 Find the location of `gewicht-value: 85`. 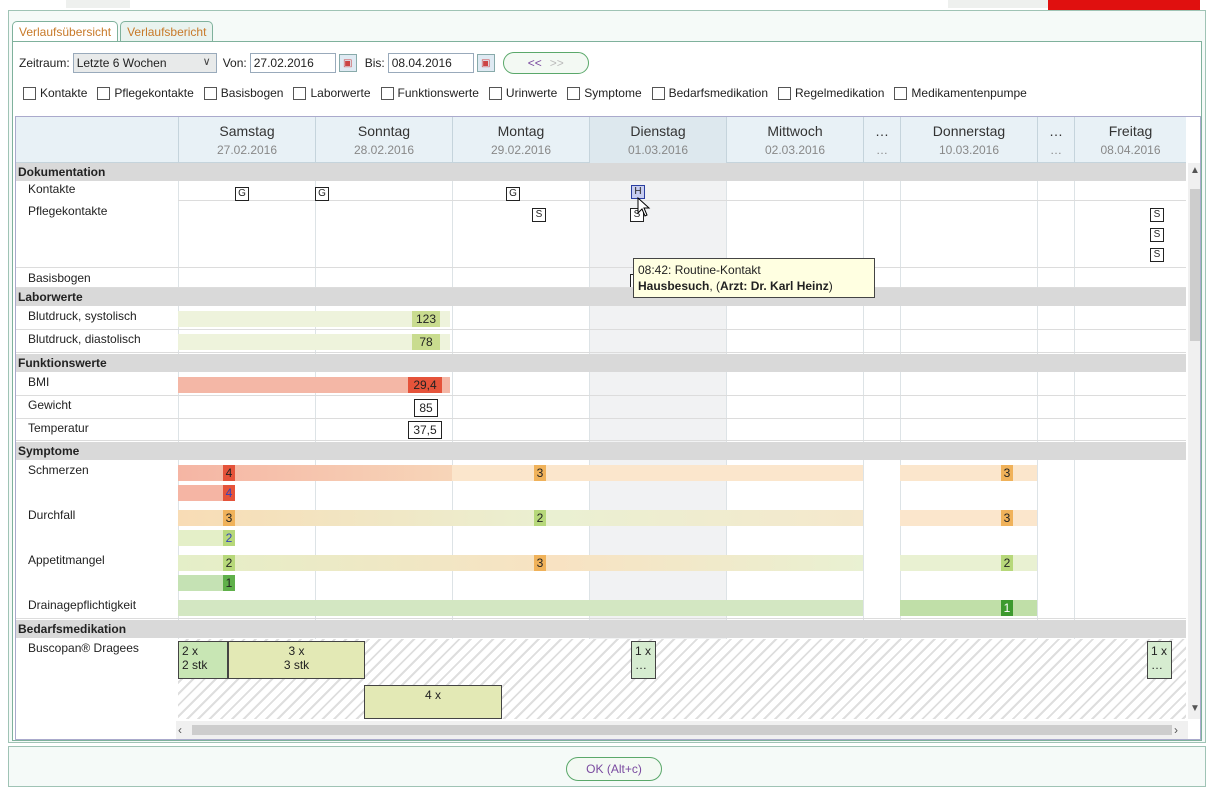

gewicht-value: 85 is located at coordinates (426, 408).